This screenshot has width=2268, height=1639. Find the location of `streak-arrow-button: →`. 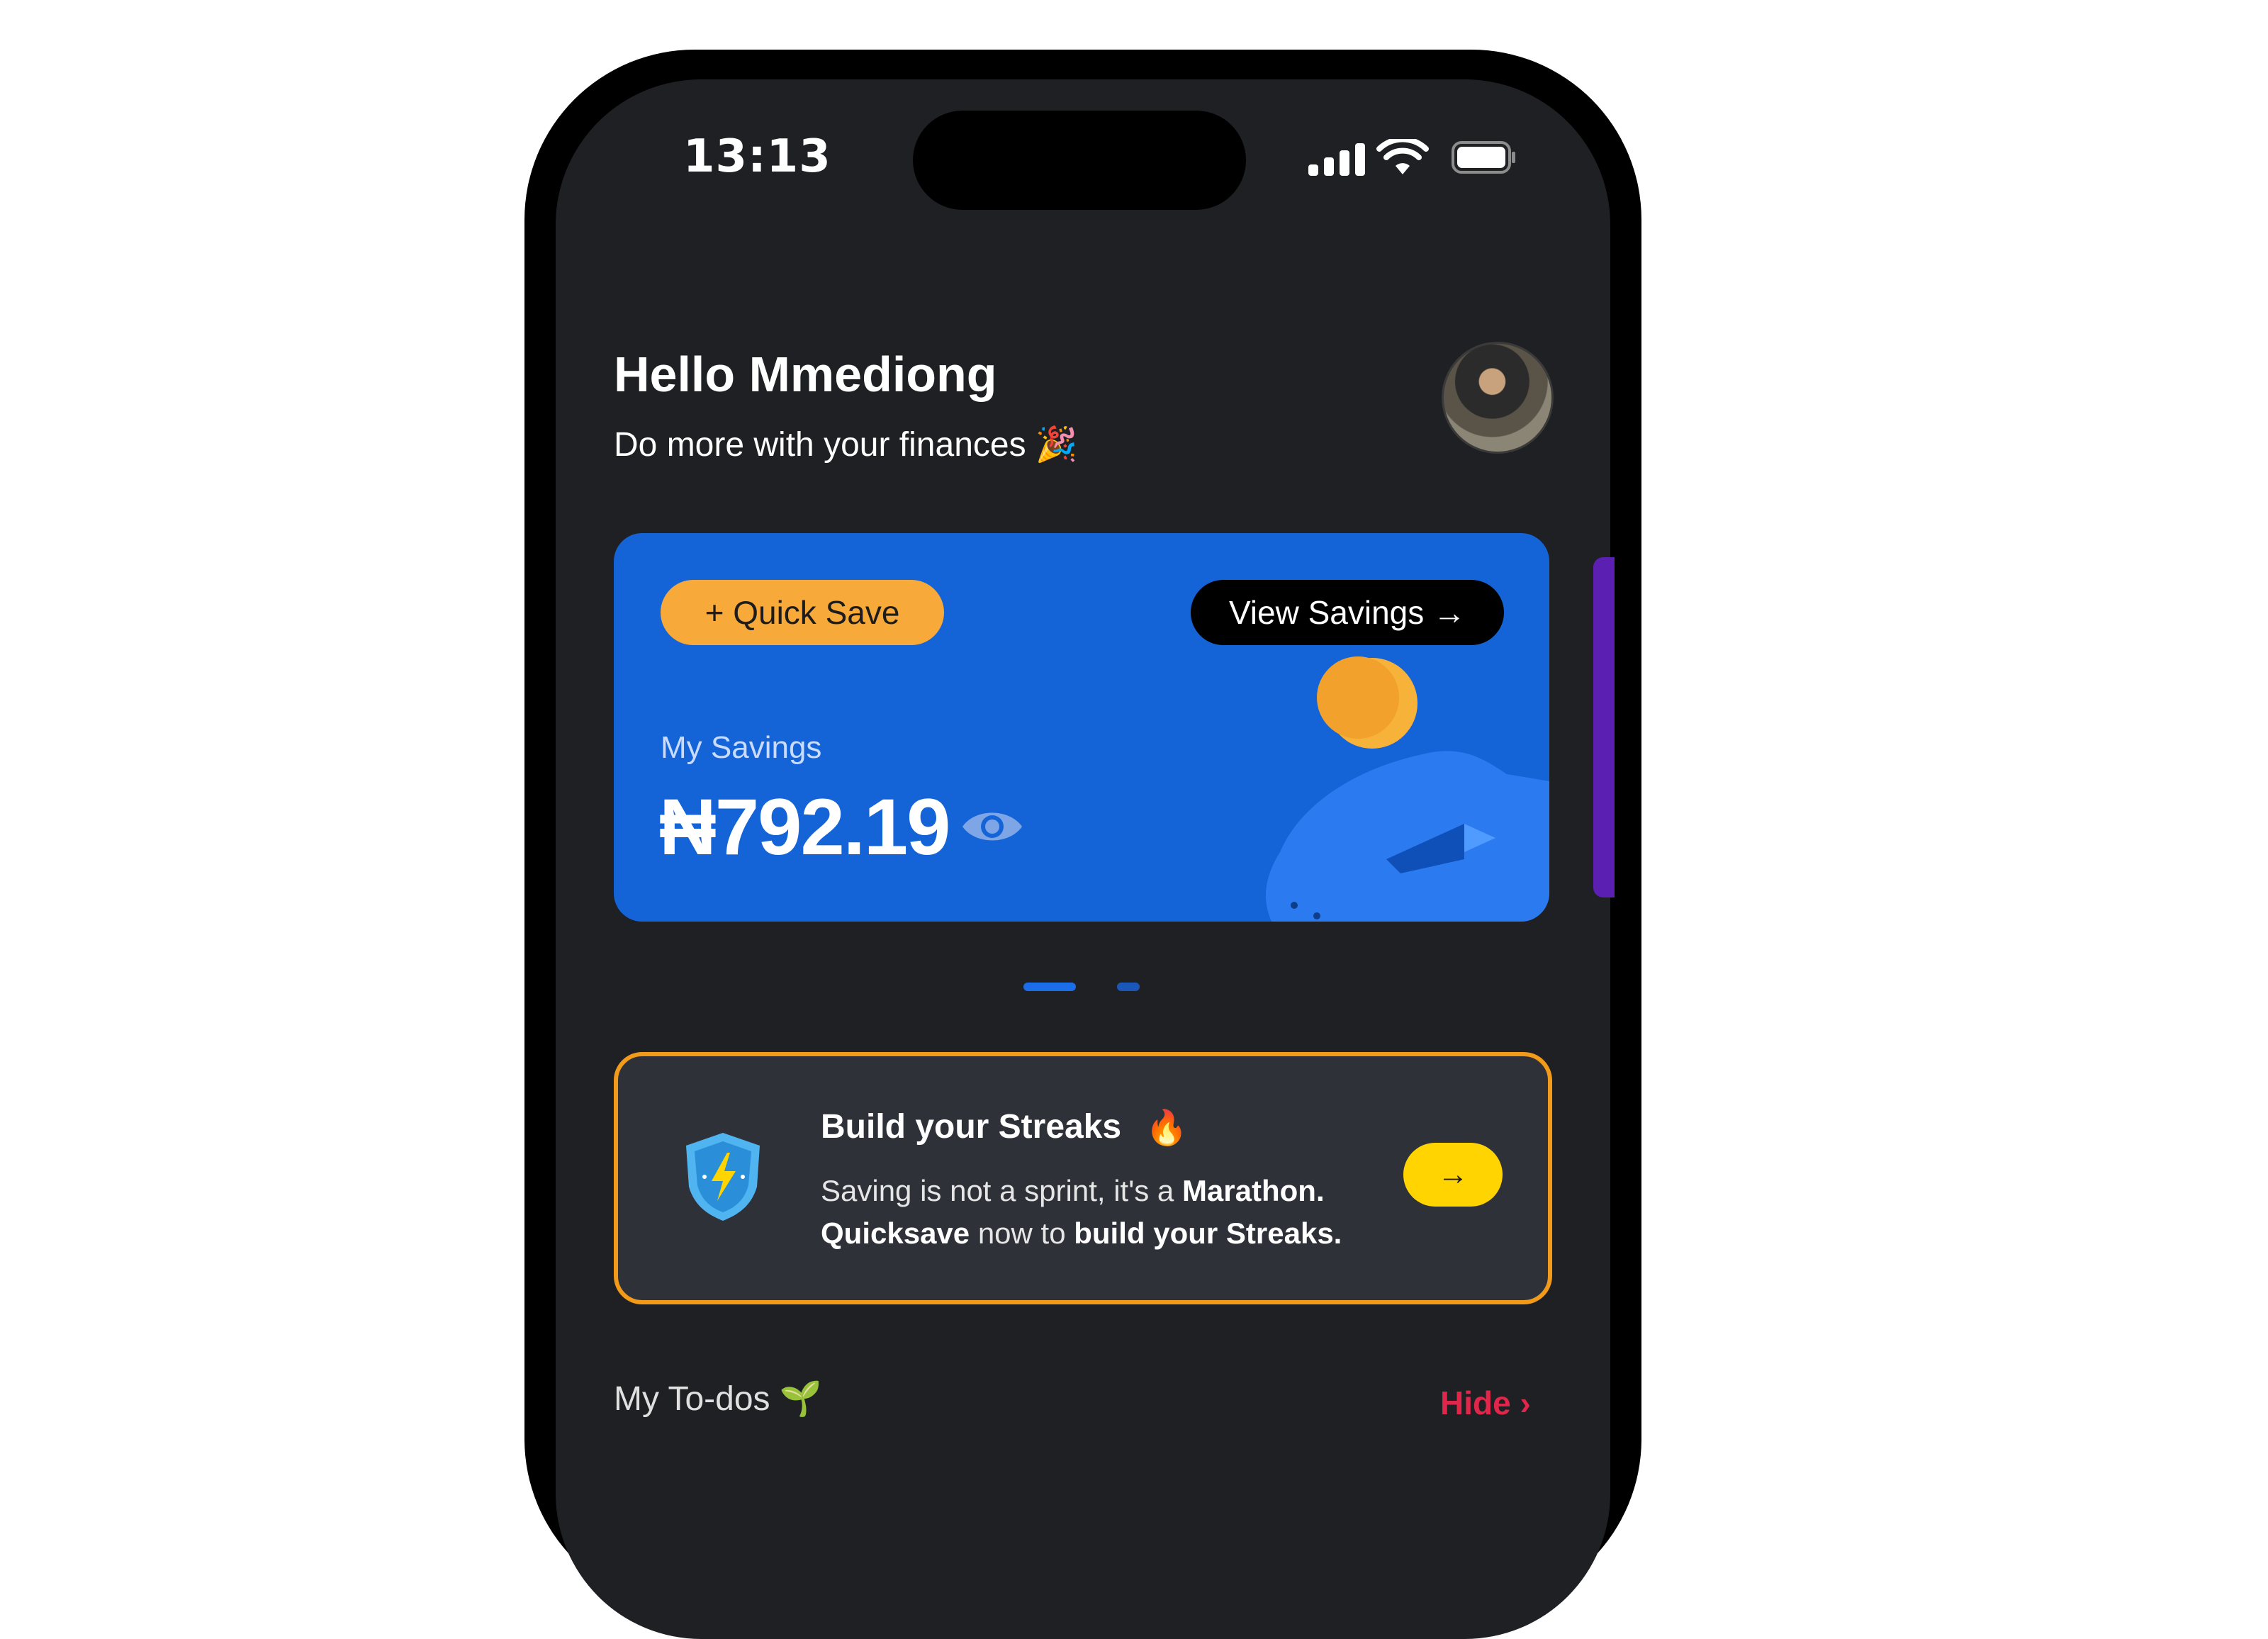

streak-arrow-button: → is located at coordinates (1453, 1175).